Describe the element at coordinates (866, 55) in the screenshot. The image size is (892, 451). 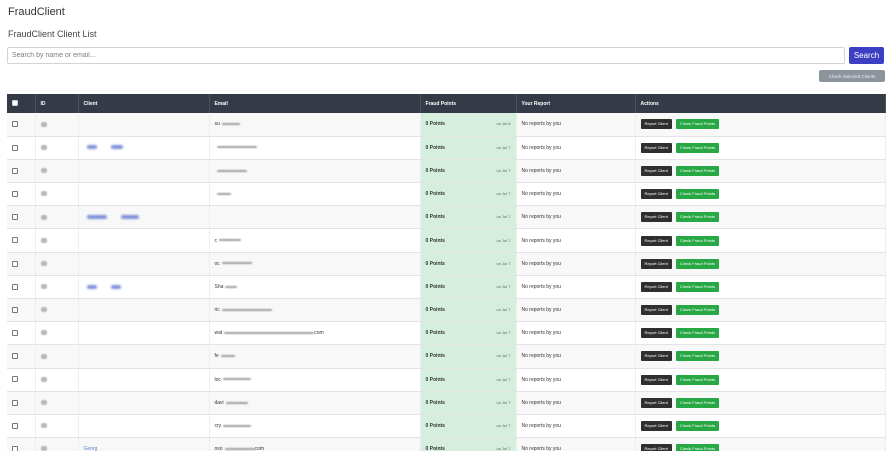
I see `search-button: Search` at that location.